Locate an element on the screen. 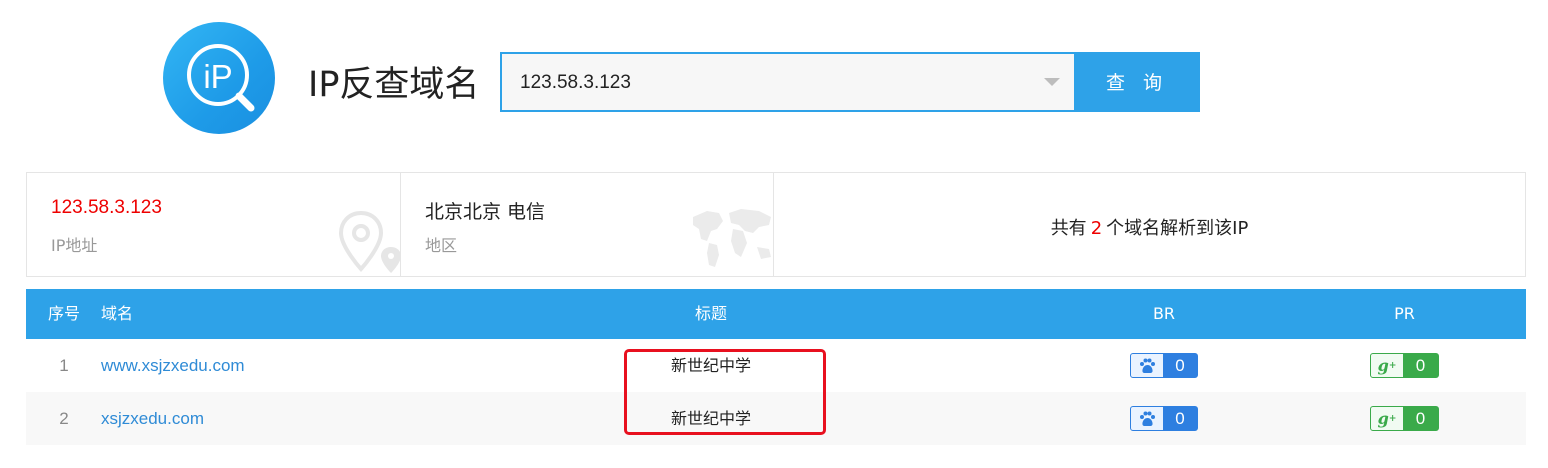 The width and height of the screenshot is (1548, 468). search-combobox is located at coordinates (787, 82).